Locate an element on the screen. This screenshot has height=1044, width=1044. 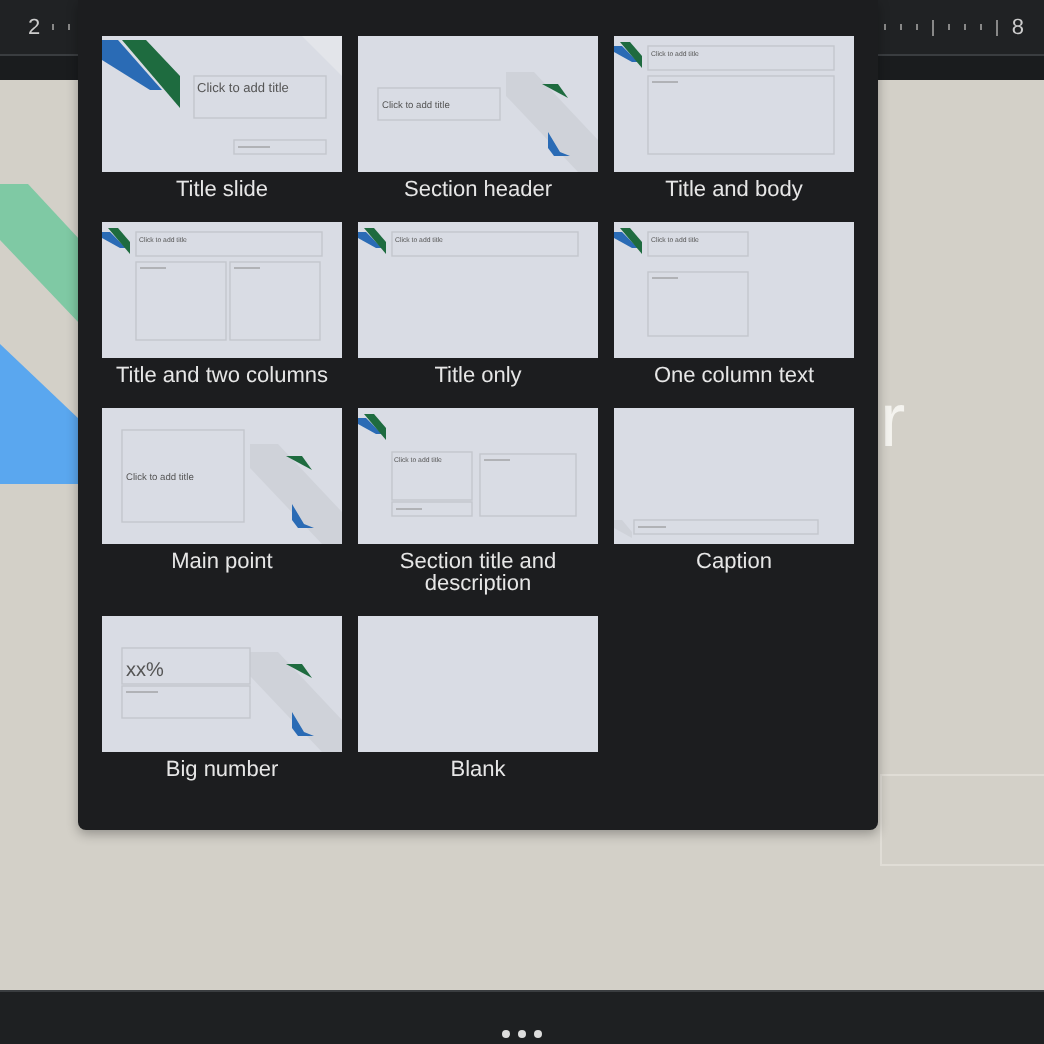
more-icon is located at coordinates (522, 1034).